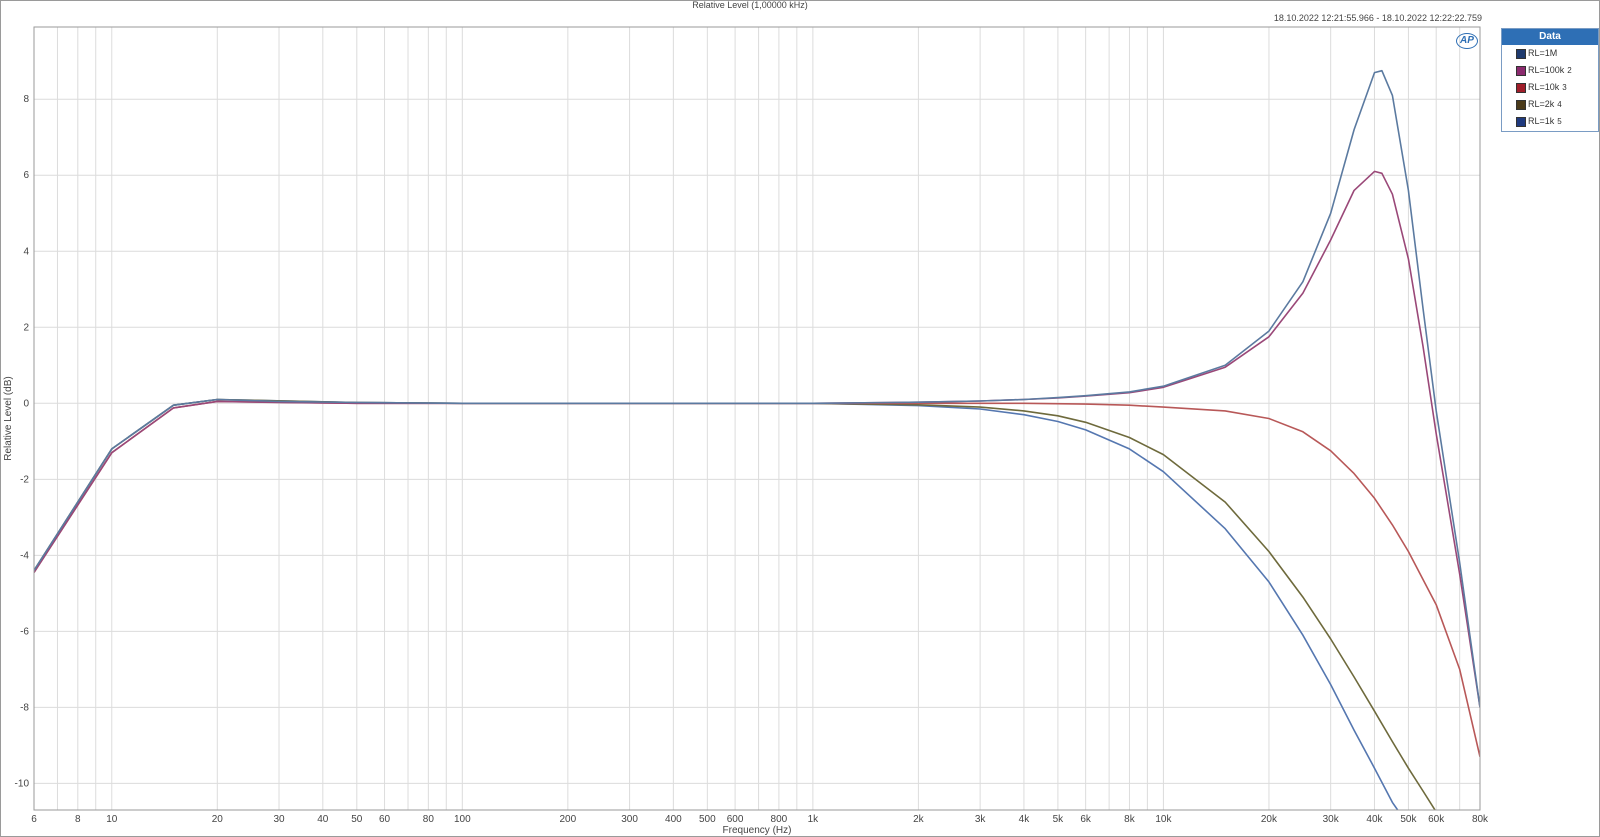 This screenshot has width=1600, height=837. I want to click on legend-item: RL=1M, so click(1550, 53).